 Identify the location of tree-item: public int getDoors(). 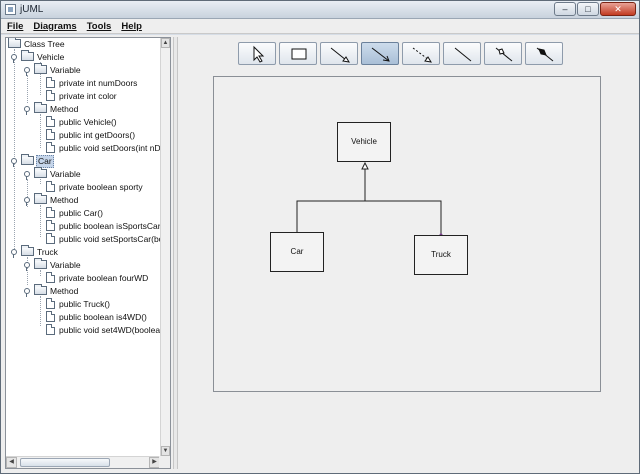
(91, 135).